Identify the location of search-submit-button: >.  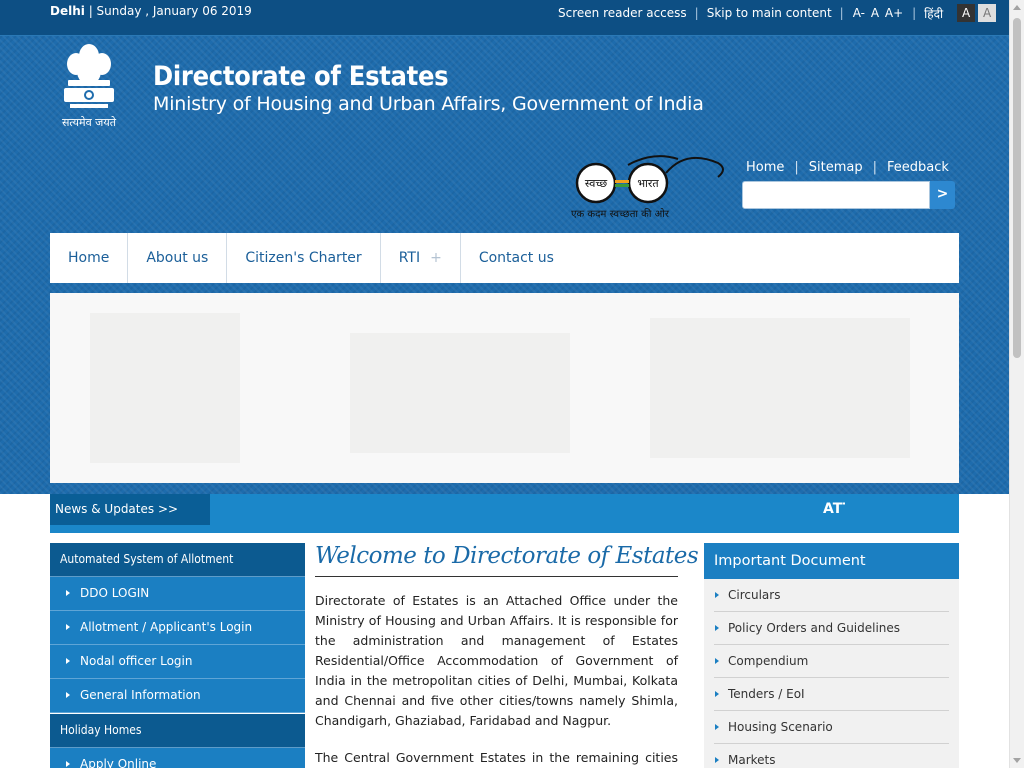
(942, 195).